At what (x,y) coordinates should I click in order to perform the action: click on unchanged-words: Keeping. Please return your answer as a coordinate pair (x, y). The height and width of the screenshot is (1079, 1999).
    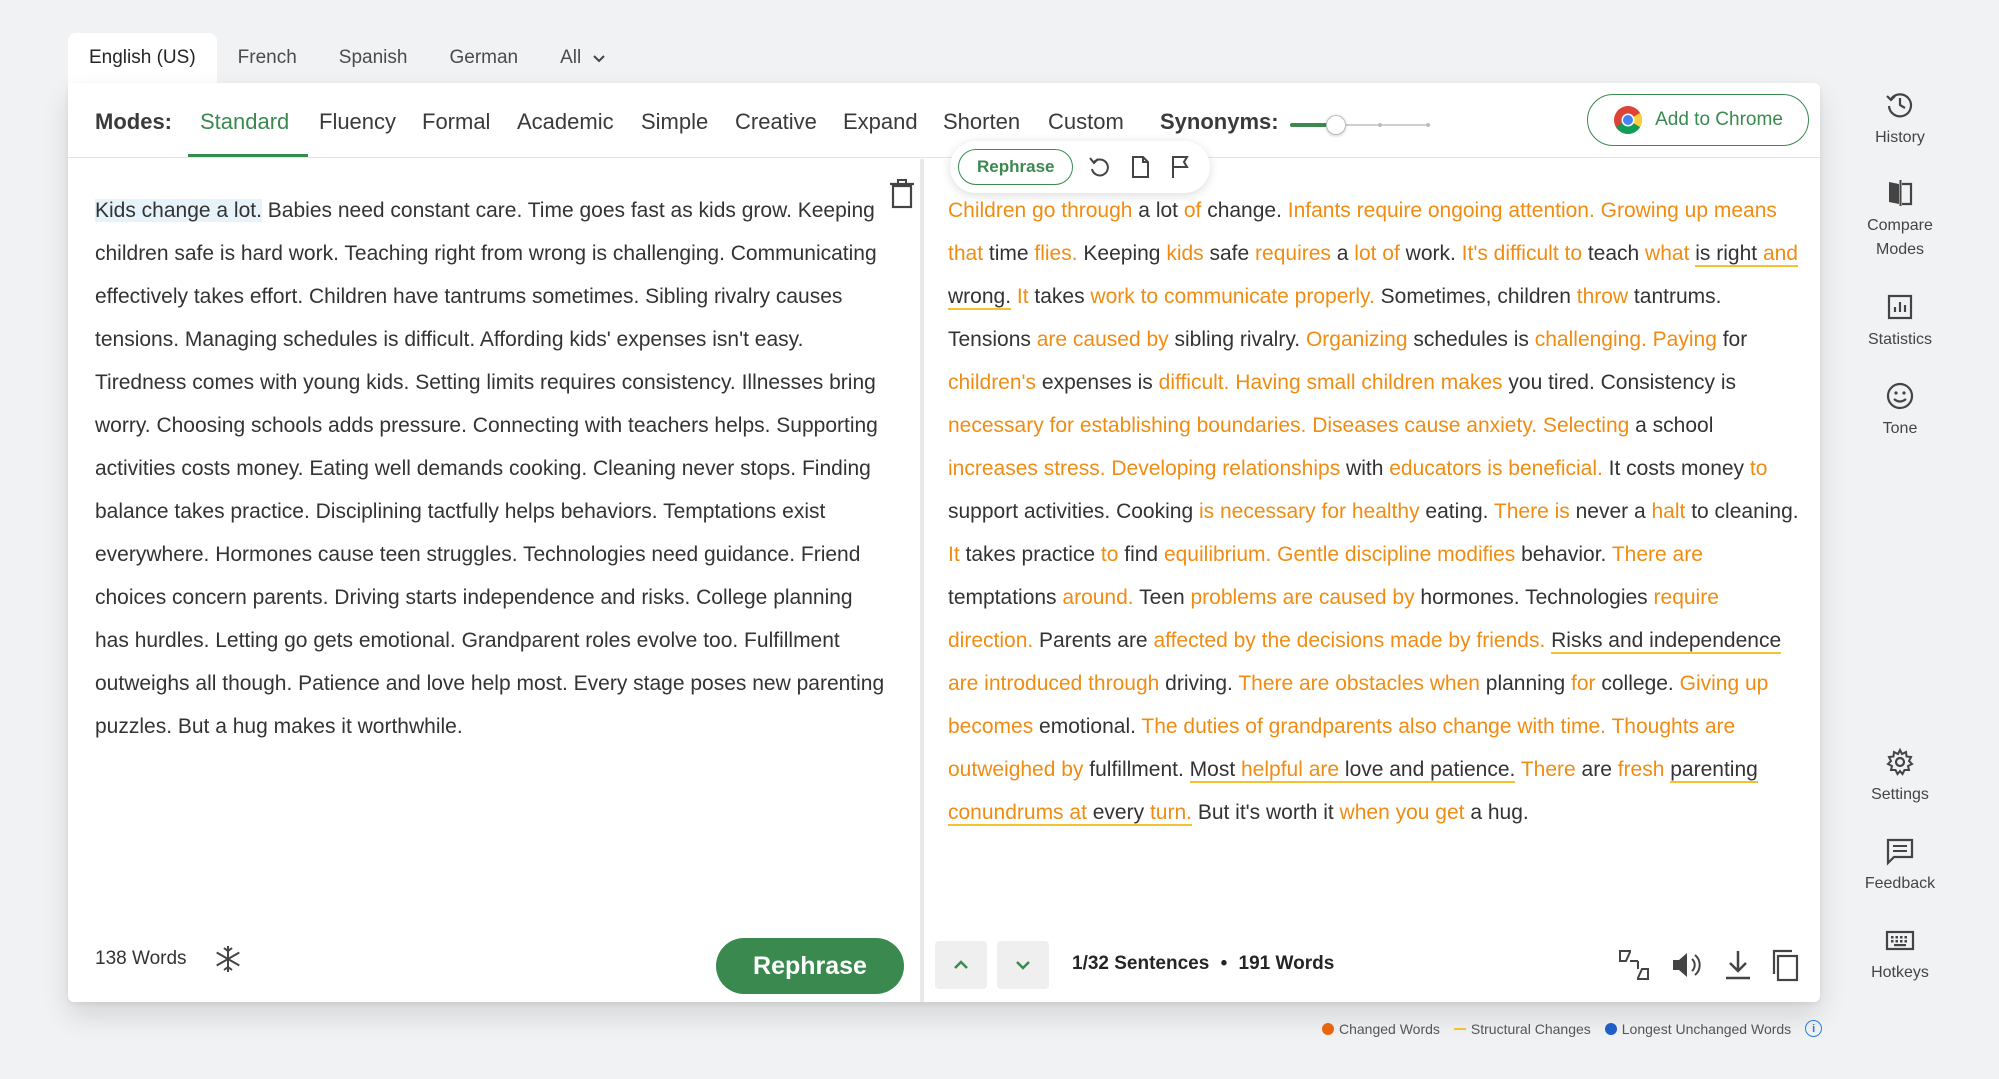
    Looking at the image, I should click on (1122, 253).